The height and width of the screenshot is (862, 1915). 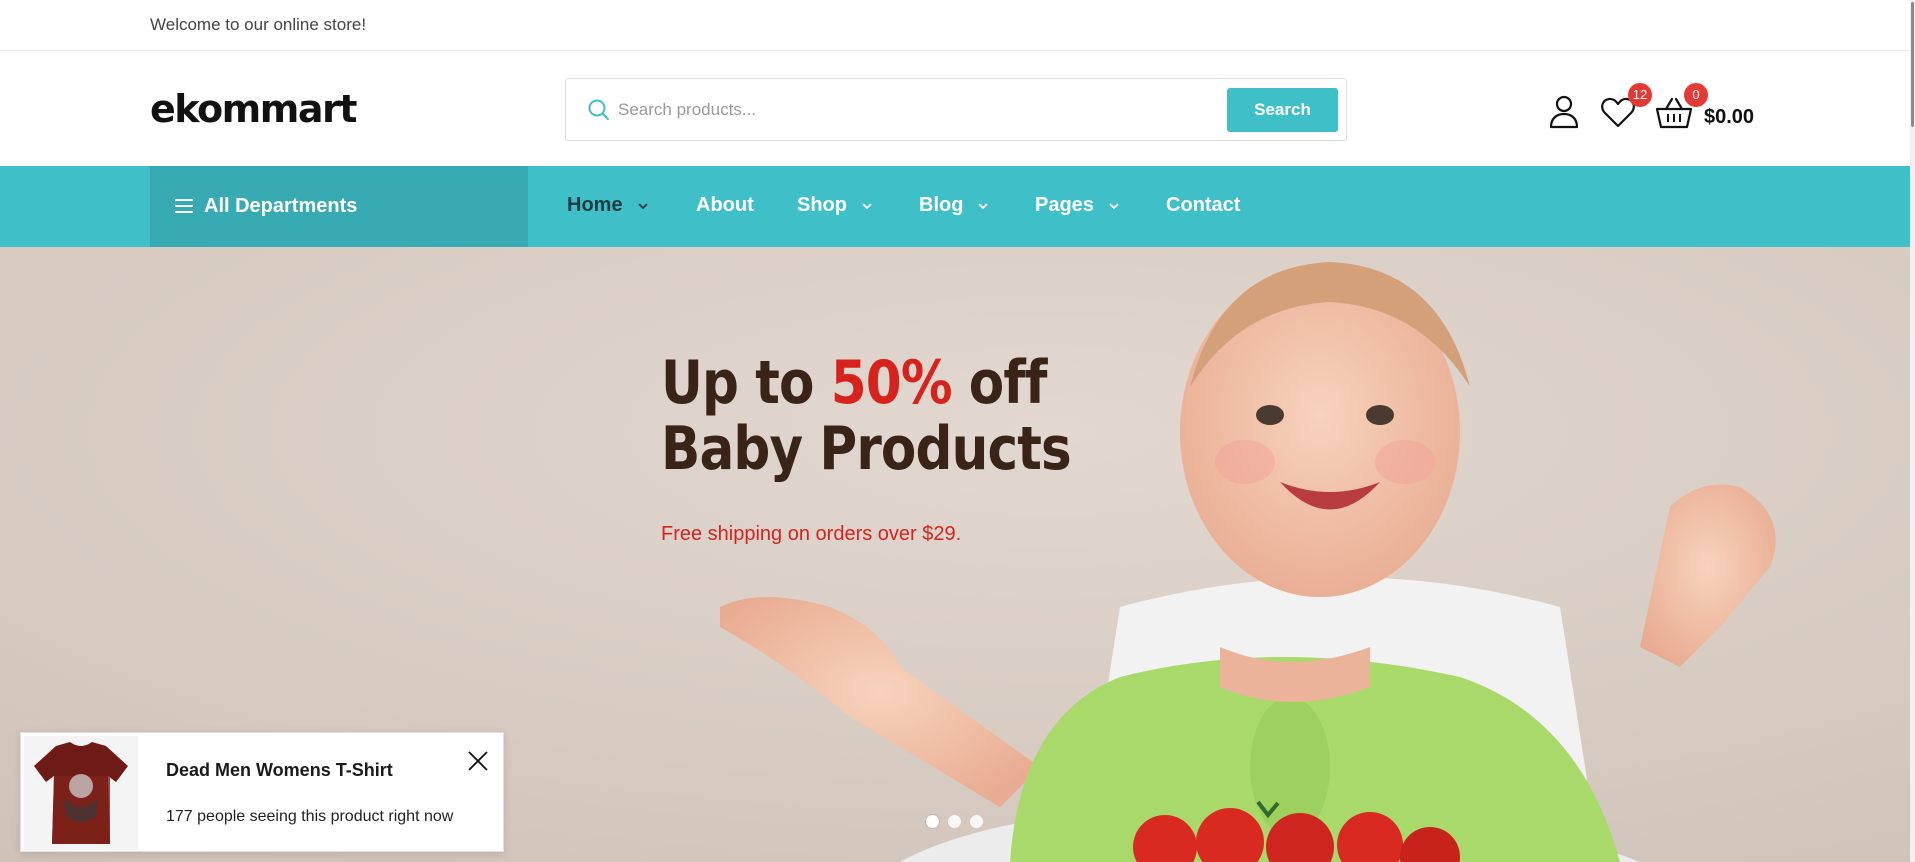 I want to click on search-input, so click(x=918, y=110).